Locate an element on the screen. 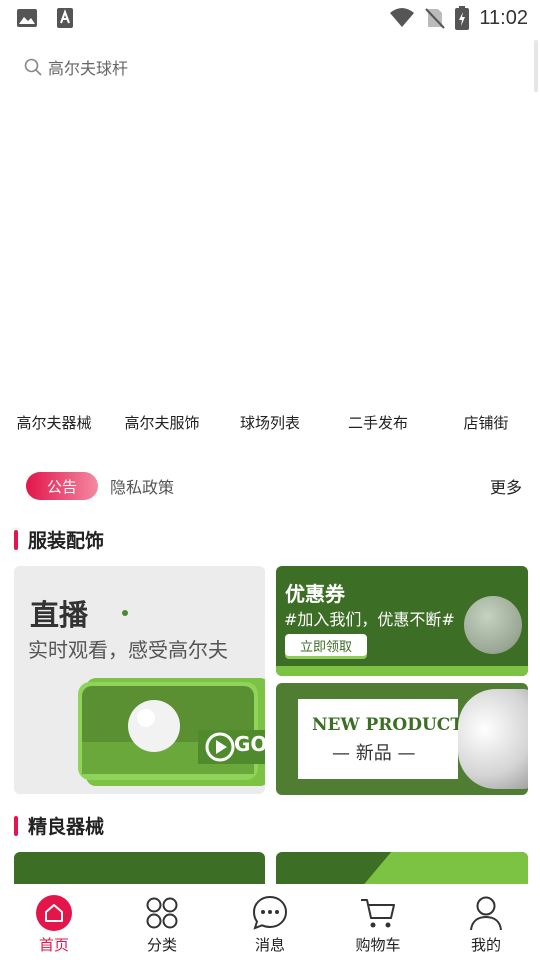  cart-icon is located at coordinates (378, 913).